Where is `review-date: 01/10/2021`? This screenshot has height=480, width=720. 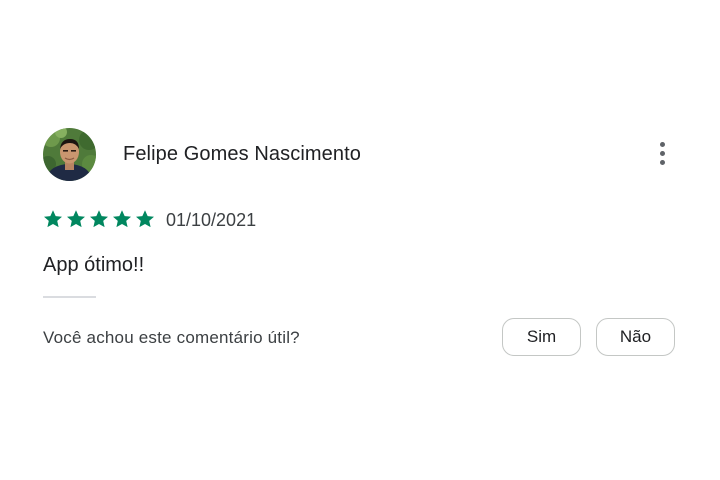 review-date: 01/10/2021 is located at coordinates (211, 220).